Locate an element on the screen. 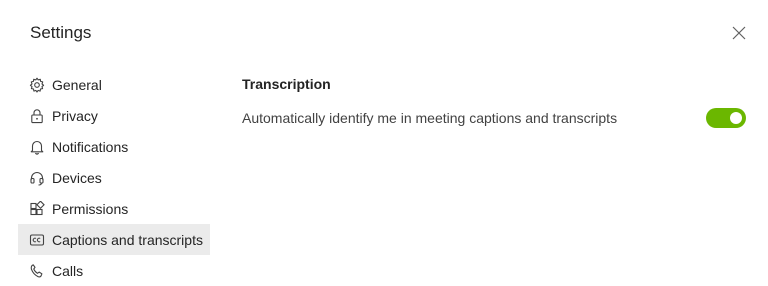 This screenshot has height=286, width=768. sidebar-item-captions-and-transcripts: Captions and transcripts is located at coordinates (114, 239).